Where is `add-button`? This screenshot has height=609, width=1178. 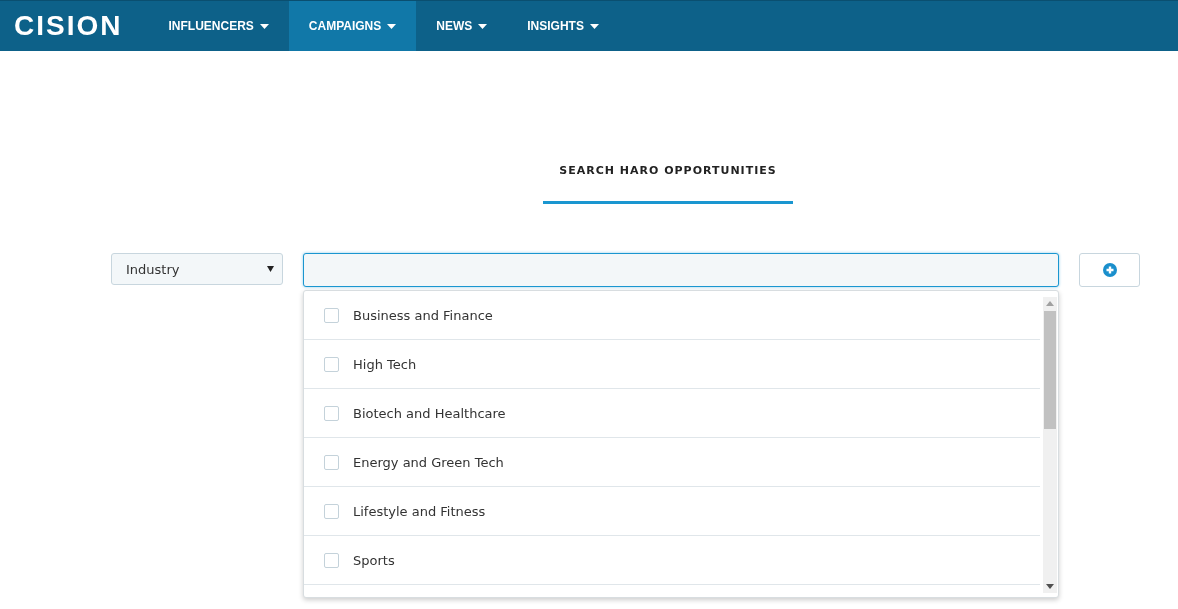 add-button is located at coordinates (1109, 270).